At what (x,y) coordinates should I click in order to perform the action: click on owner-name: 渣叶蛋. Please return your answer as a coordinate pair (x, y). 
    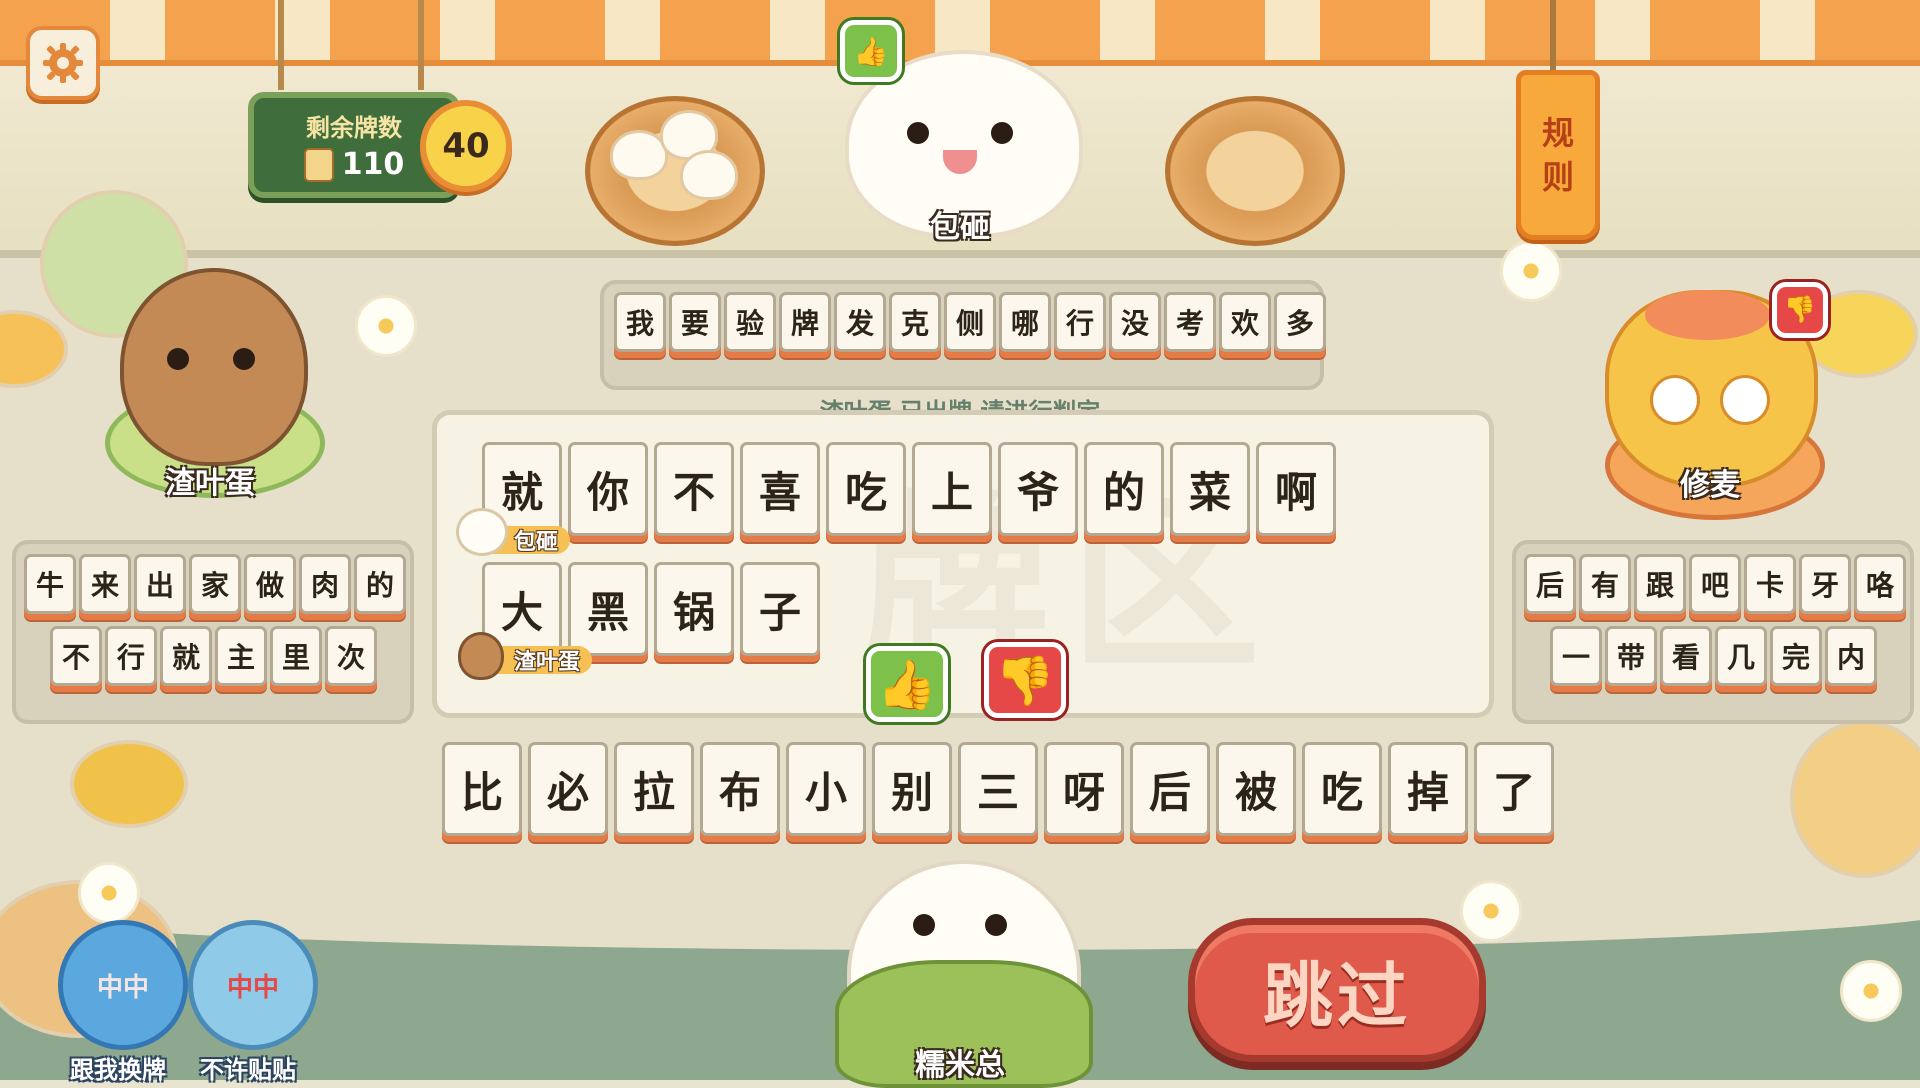
    Looking at the image, I should click on (547, 662).